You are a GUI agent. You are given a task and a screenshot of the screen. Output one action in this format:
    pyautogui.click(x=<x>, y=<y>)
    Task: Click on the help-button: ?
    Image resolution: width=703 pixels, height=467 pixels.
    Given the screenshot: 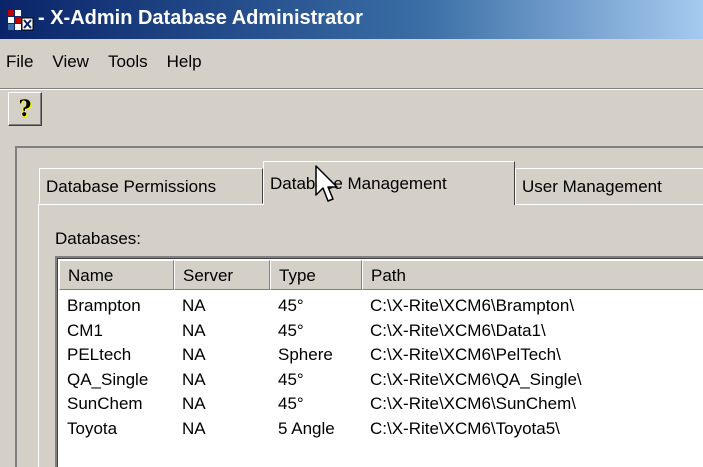 What is the action you would take?
    pyautogui.click(x=25, y=109)
    